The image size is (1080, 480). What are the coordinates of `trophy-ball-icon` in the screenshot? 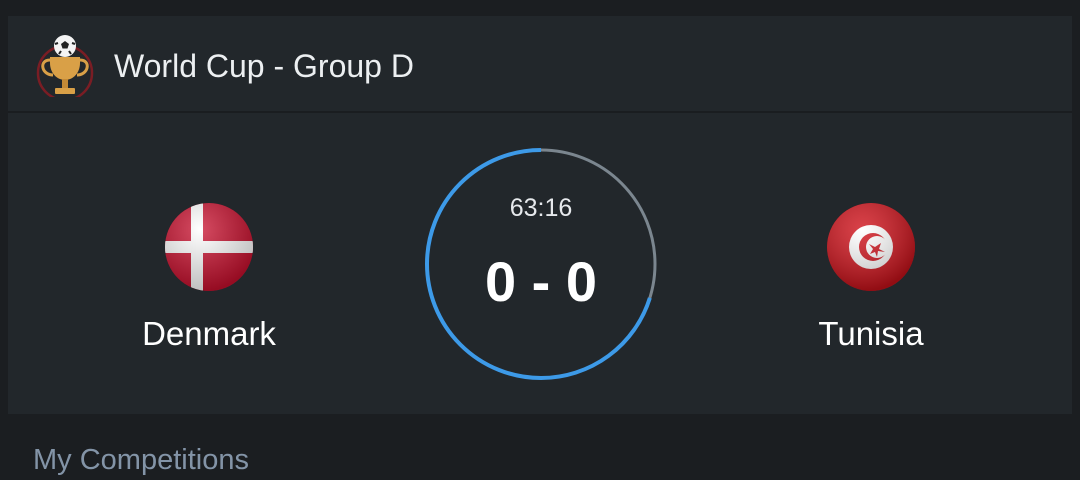 It's located at (65, 66).